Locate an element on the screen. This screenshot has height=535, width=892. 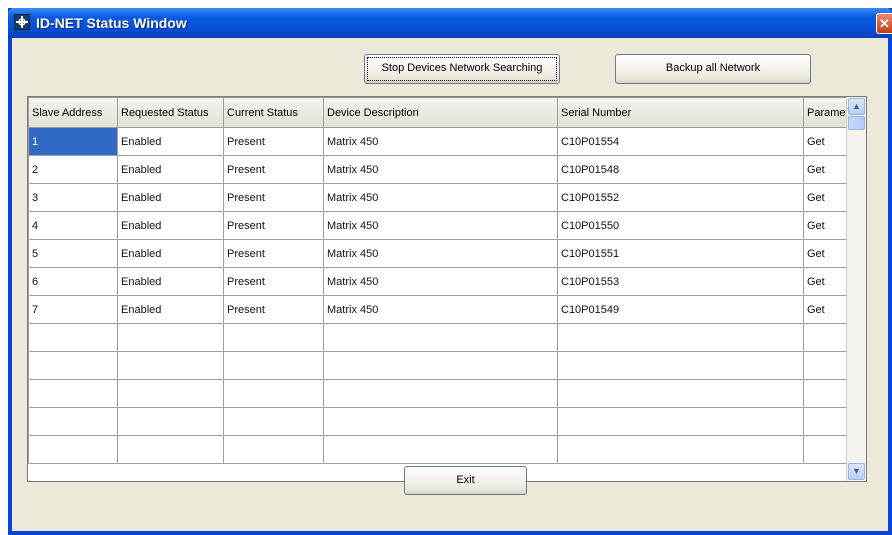
cell-slave-address: 3 is located at coordinates (73, 197).